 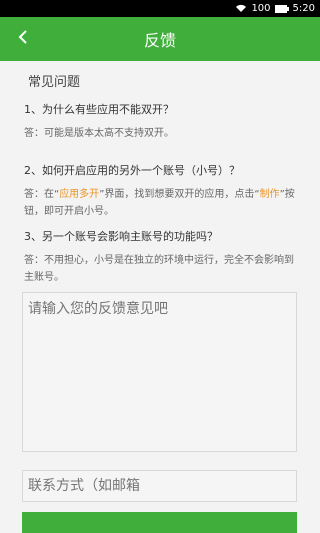 What do you see at coordinates (99, 133) in the screenshot?
I see `faq-answer-1: 答：可能是版本太高不支持双开。` at bounding box center [99, 133].